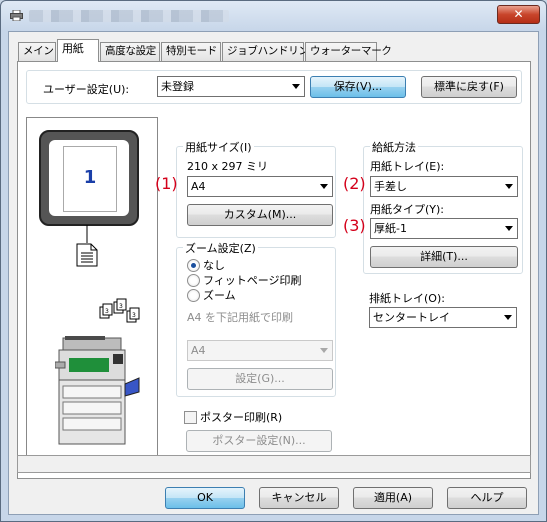 Image resolution: width=547 pixels, height=522 pixels. What do you see at coordinates (198, 350) in the screenshot?
I see `fit-paper-value: A4` at bounding box center [198, 350].